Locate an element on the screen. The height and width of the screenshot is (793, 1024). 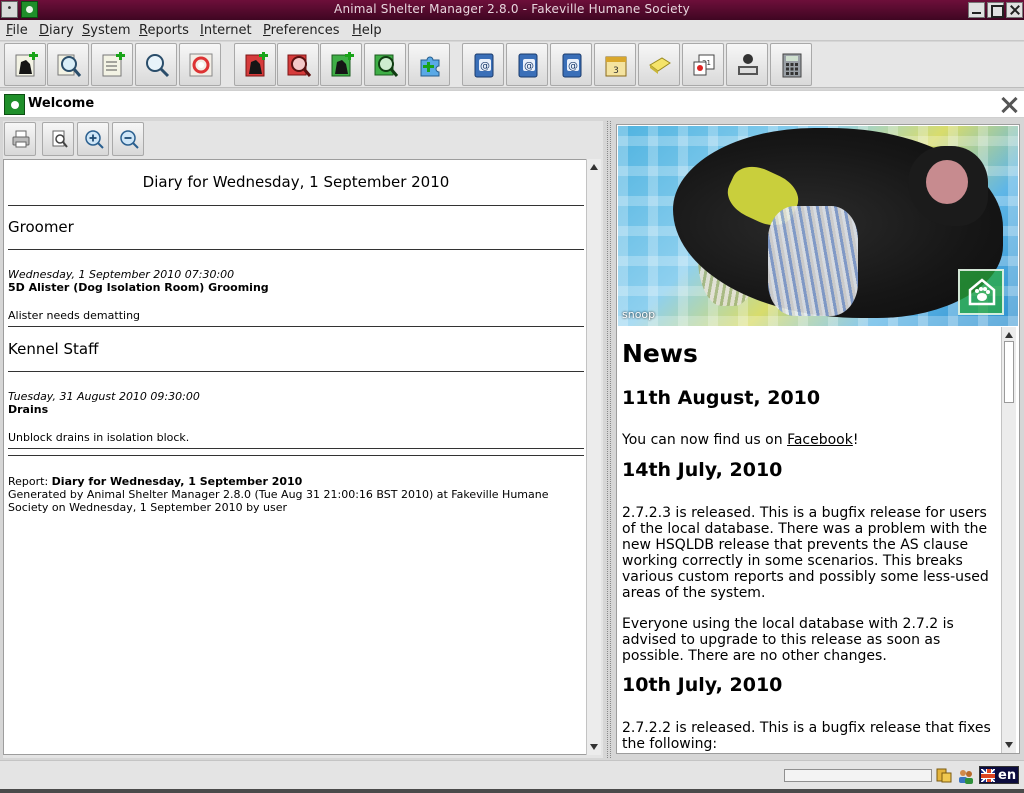
add-animal-button is located at coordinates (25, 64).